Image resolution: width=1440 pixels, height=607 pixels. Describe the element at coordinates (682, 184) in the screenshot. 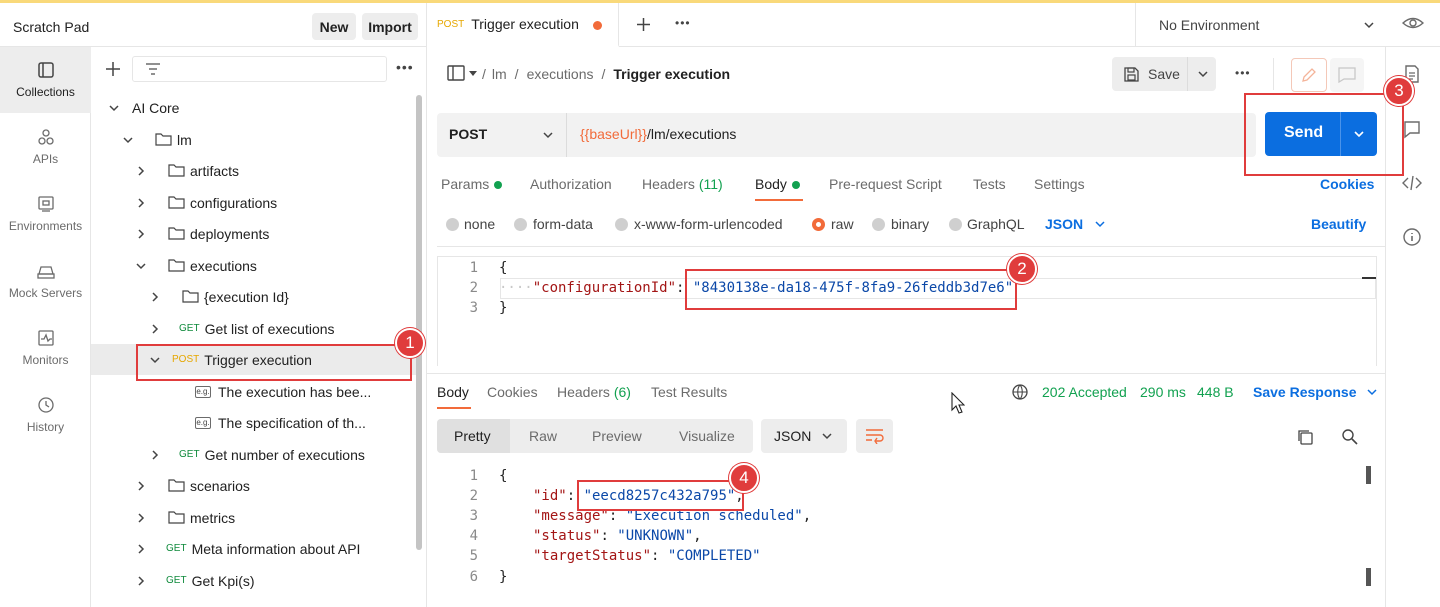

I see `tab-headers: Headers (11)` at that location.